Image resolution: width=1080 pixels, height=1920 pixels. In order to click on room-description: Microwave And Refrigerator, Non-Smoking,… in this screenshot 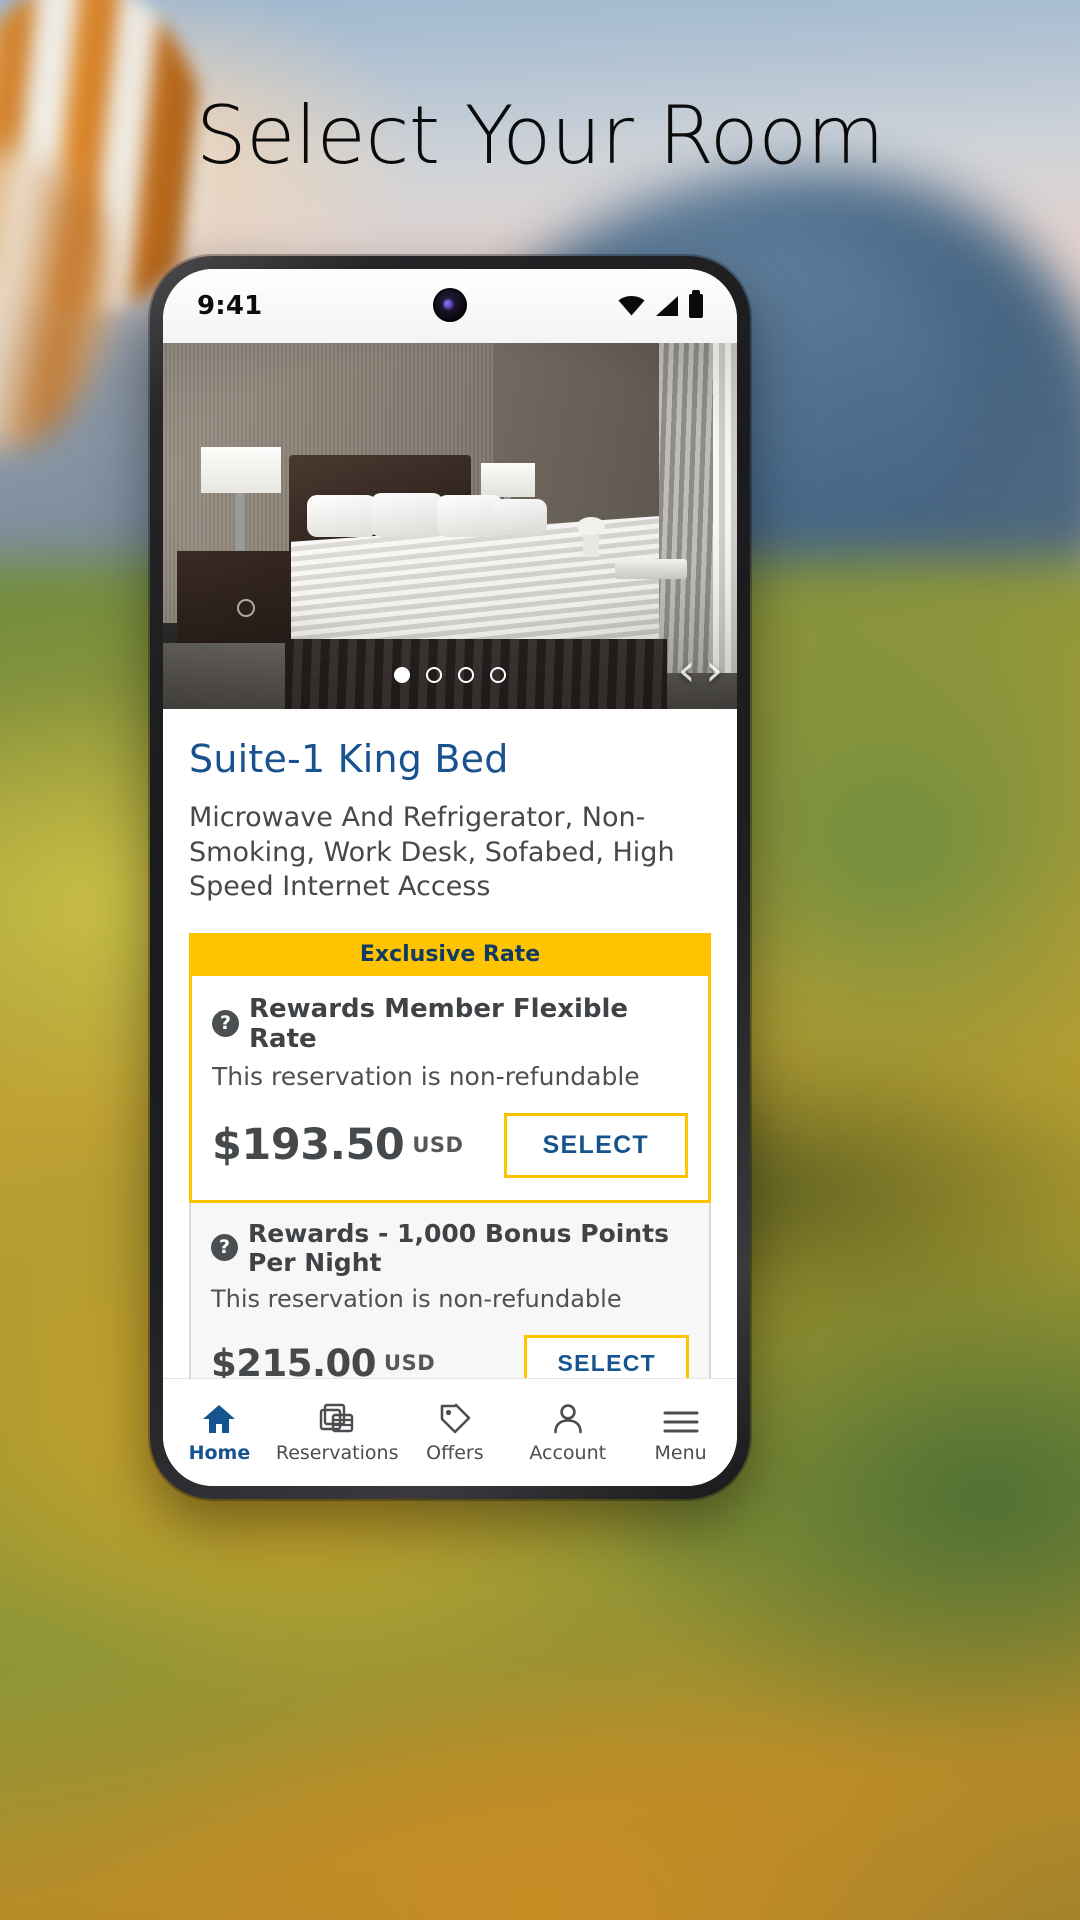, I will do `click(432, 852)`.